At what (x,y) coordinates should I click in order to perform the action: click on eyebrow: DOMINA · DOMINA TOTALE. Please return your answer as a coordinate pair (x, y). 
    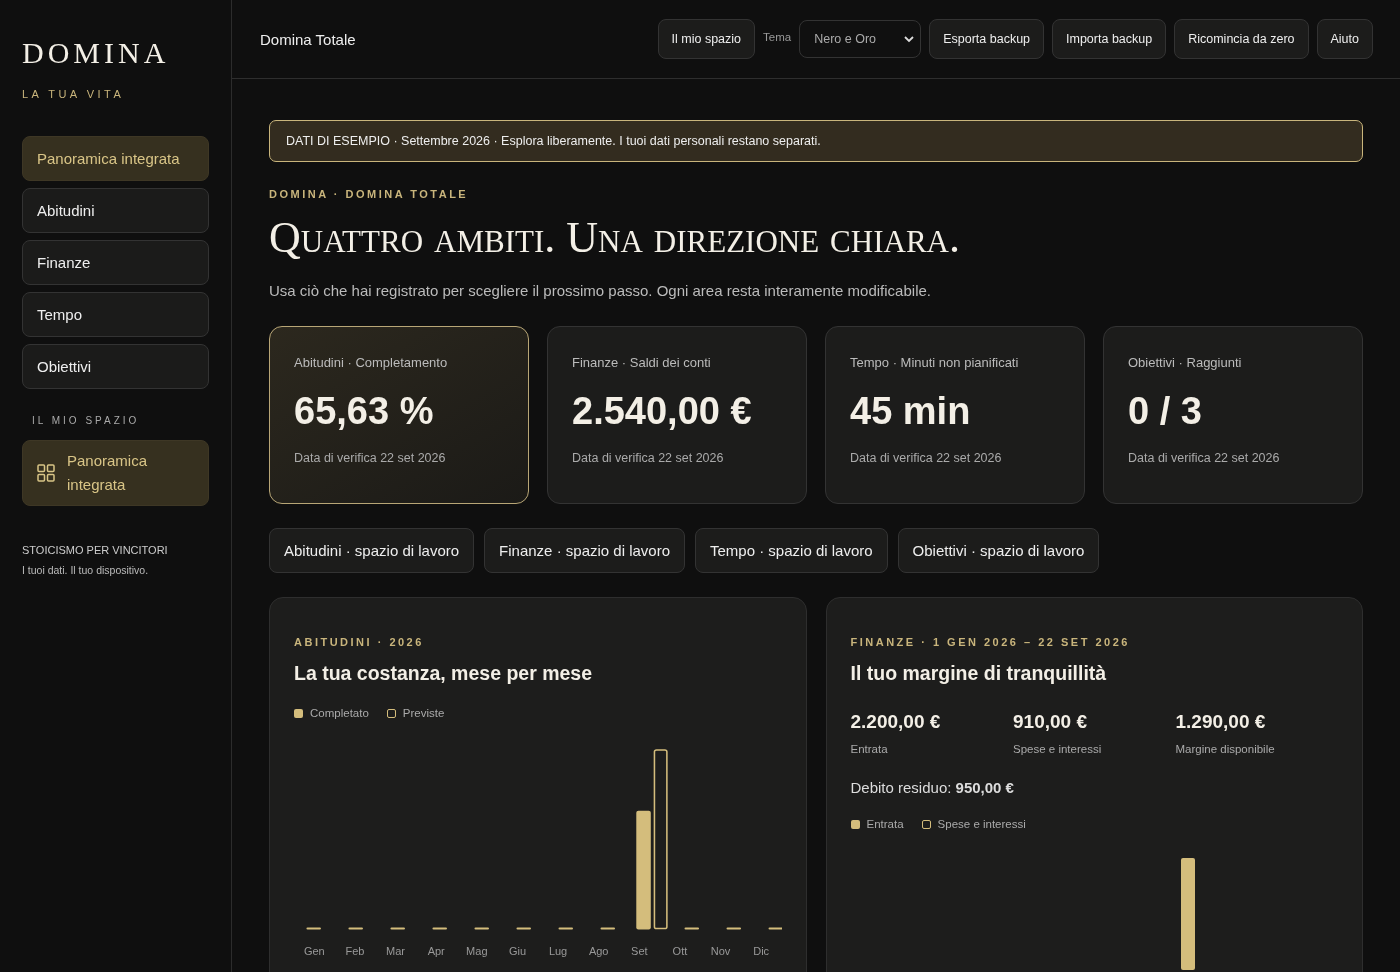
    Looking at the image, I should click on (369, 194).